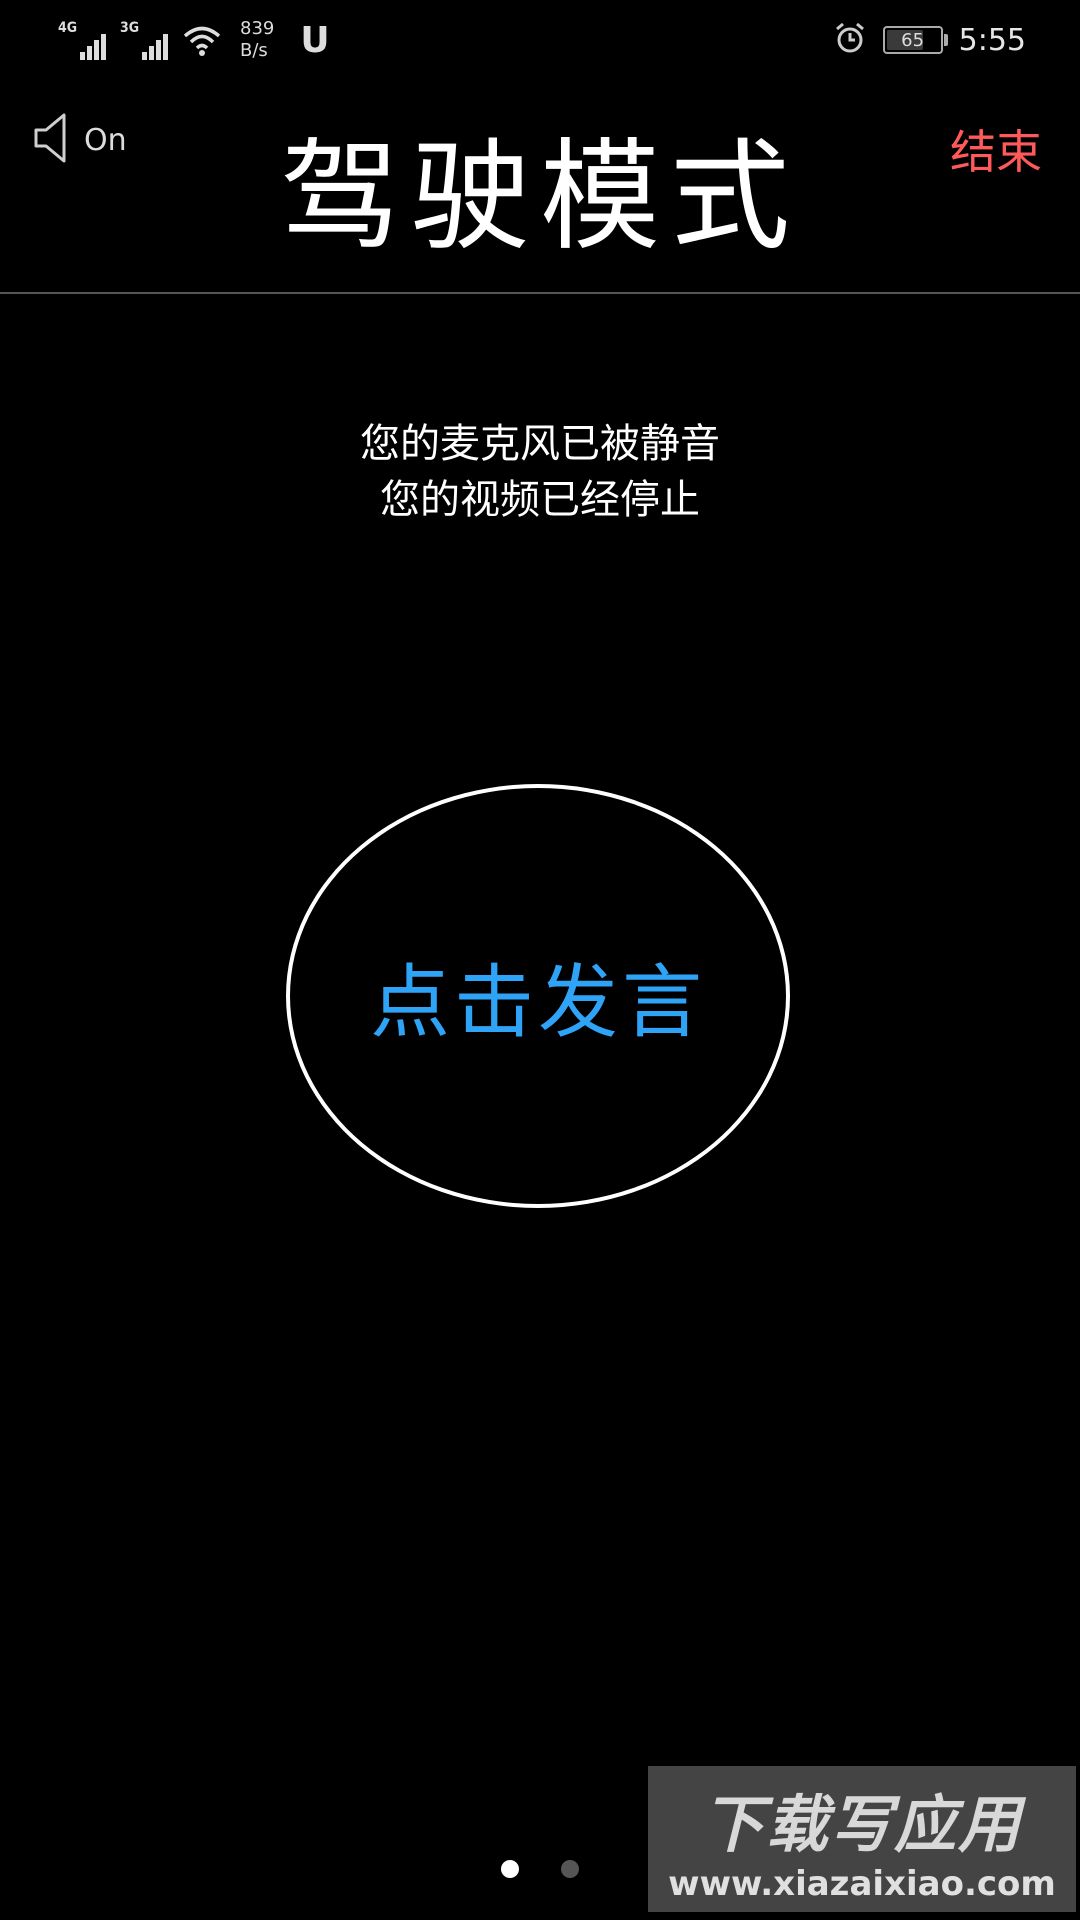 This screenshot has width=1080, height=1920. Describe the element at coordinates (68, 28) in the screenshot. I see `signal-4g-label: 4G` at that location.